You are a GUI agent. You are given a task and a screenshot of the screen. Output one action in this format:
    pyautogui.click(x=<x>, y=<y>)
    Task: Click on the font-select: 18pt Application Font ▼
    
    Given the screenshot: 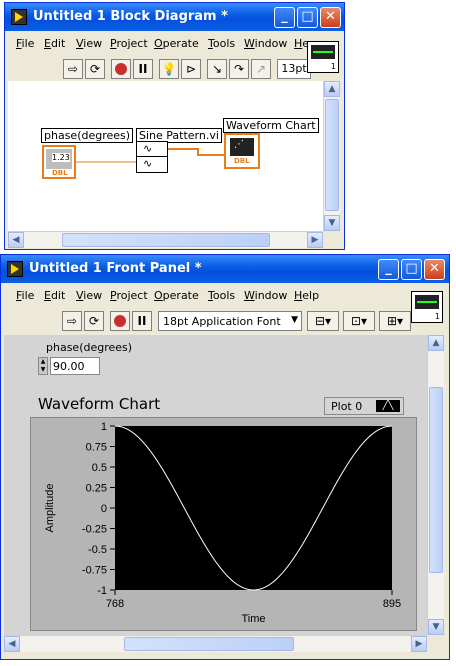 What is the action you would take?
    pyautogui.click(x=230, y=321)
    